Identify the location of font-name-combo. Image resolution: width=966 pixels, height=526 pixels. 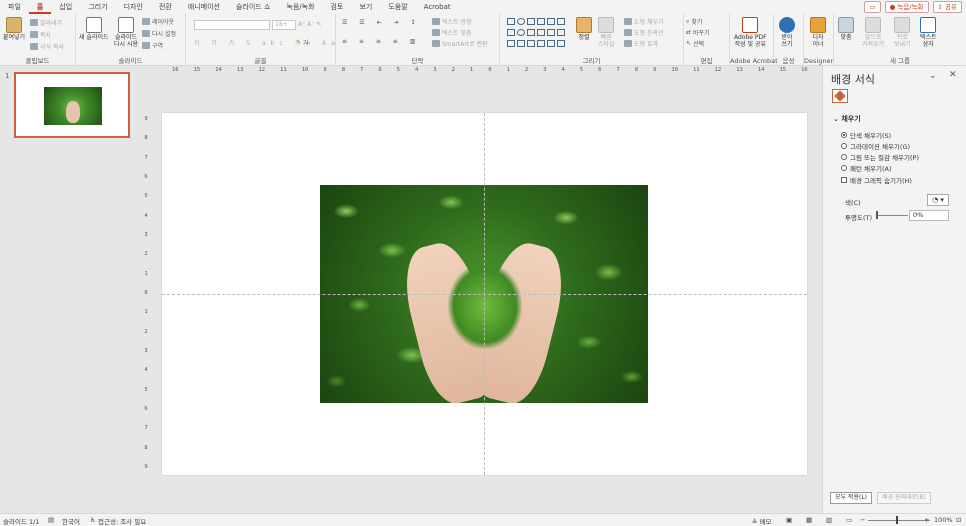
(232, 25).